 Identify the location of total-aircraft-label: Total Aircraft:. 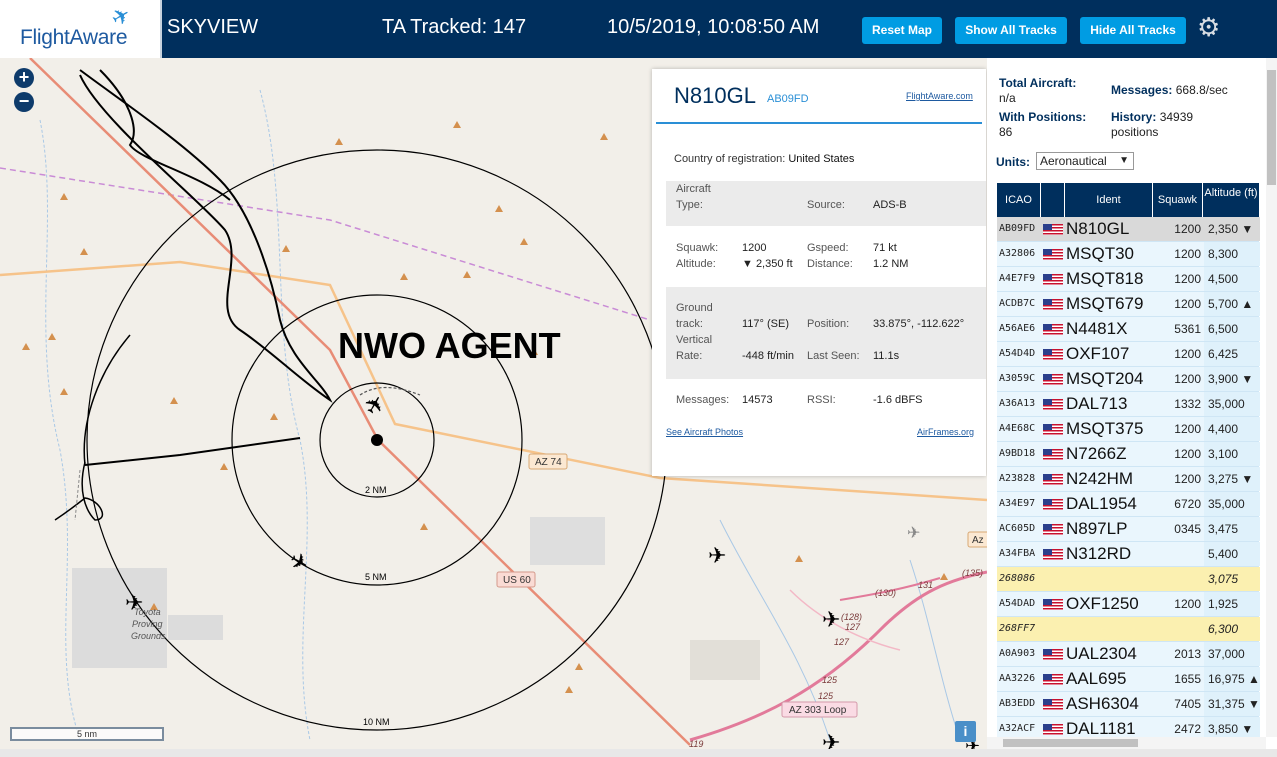
(1038, 83).